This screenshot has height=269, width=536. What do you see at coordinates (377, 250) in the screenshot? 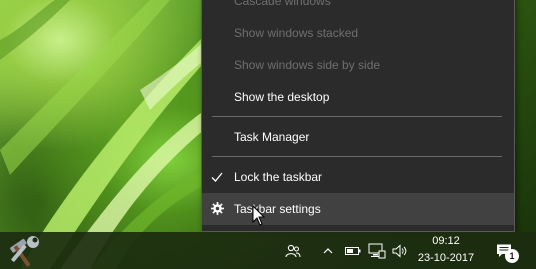
I see `network-icon` at bounding box center [377, 250].